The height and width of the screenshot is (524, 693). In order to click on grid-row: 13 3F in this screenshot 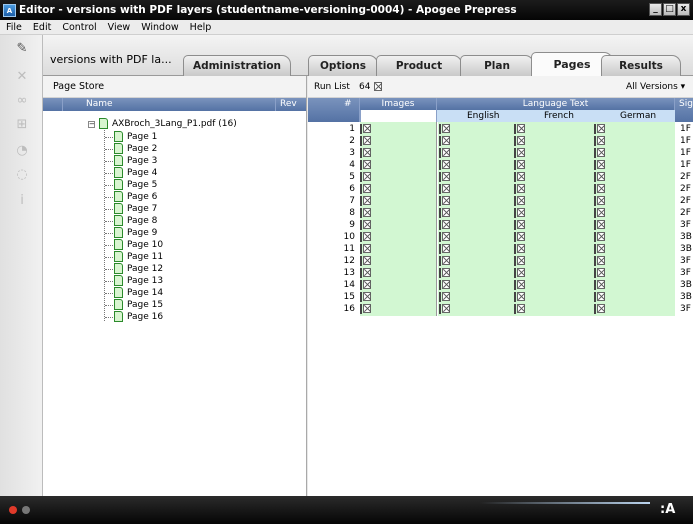, I will do `click(500, 273)`.